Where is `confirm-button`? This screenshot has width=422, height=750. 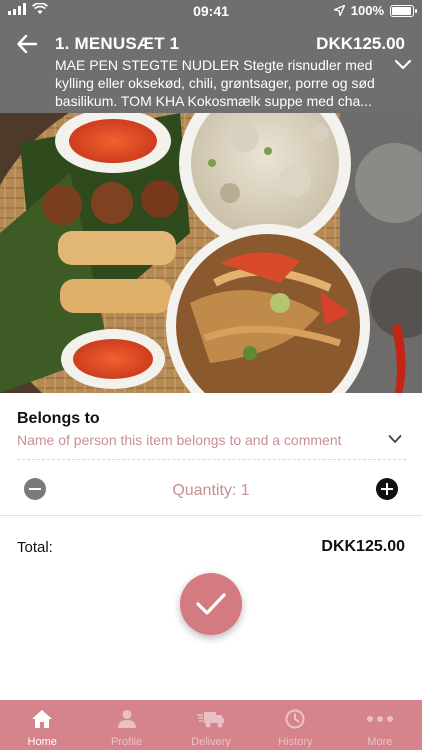
confirm-button is located at coordinates (211, 604).